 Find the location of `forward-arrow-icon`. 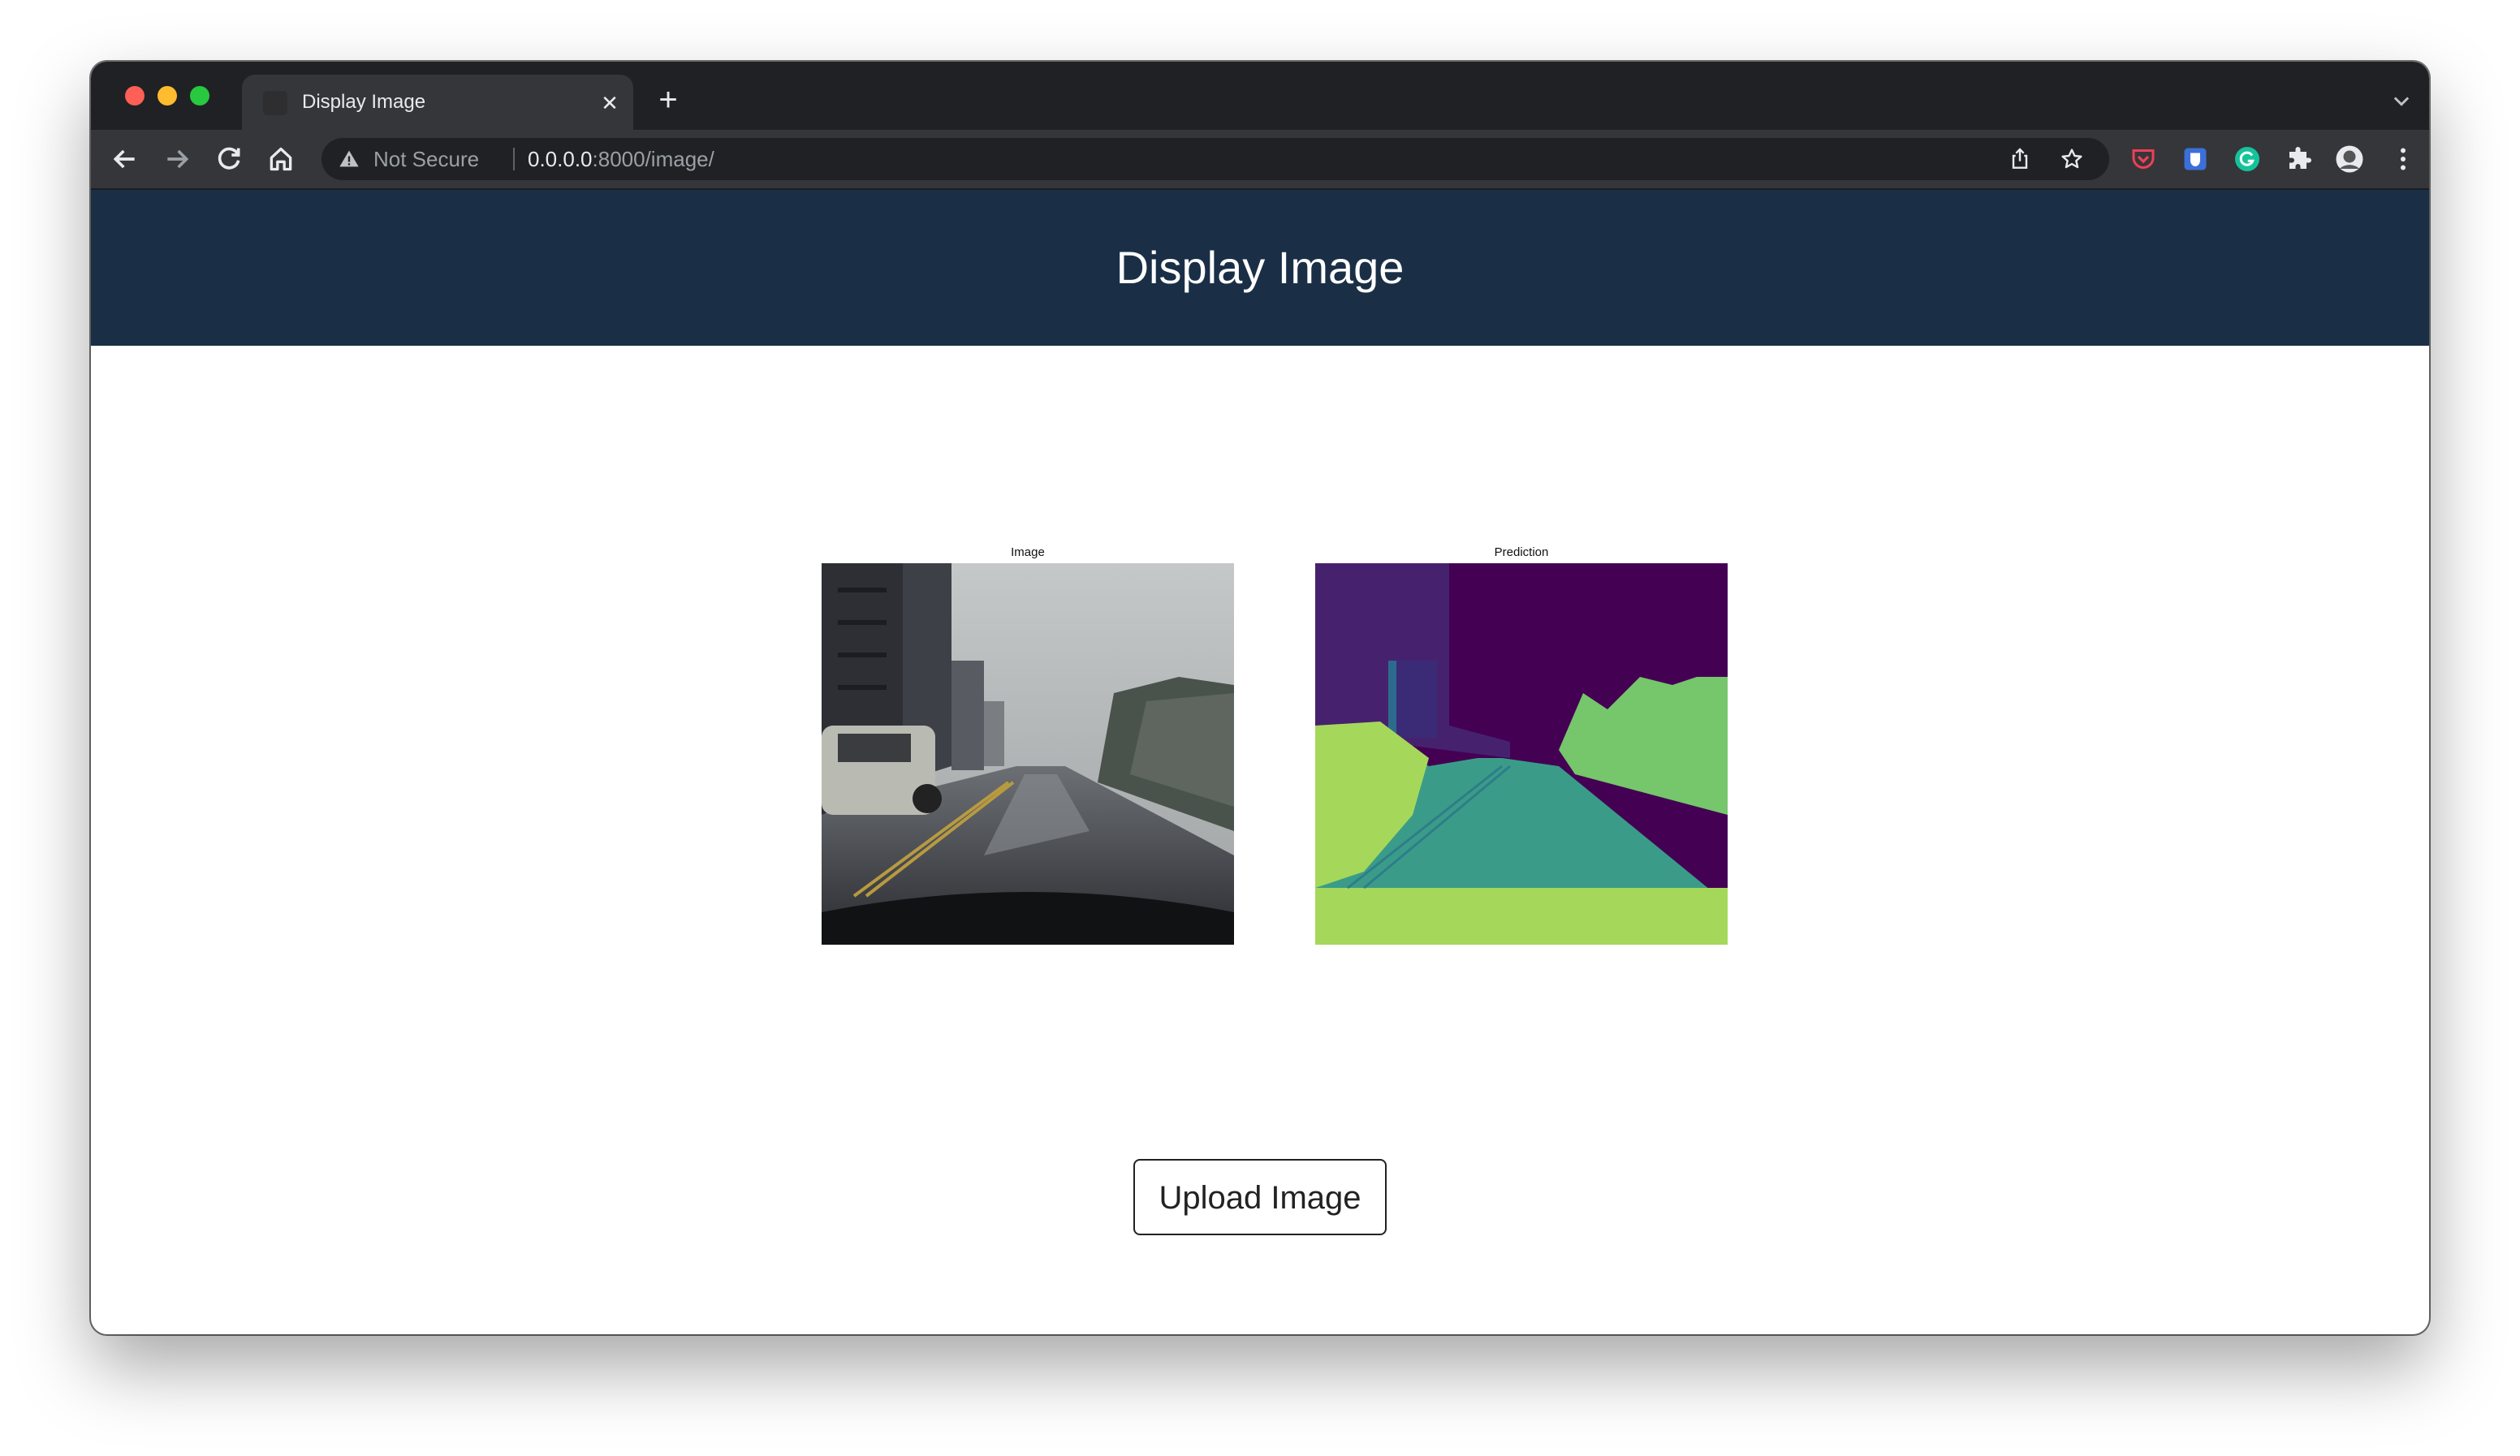

forward-arrow-icon is located at coordinates (178, 159).